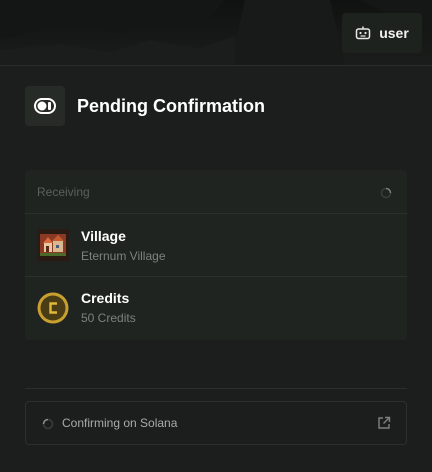  What do you see at coordinates (120, 423) in the screenshot?
I see `status-text: Confirming on Solana` at bounding box center [120, 423].